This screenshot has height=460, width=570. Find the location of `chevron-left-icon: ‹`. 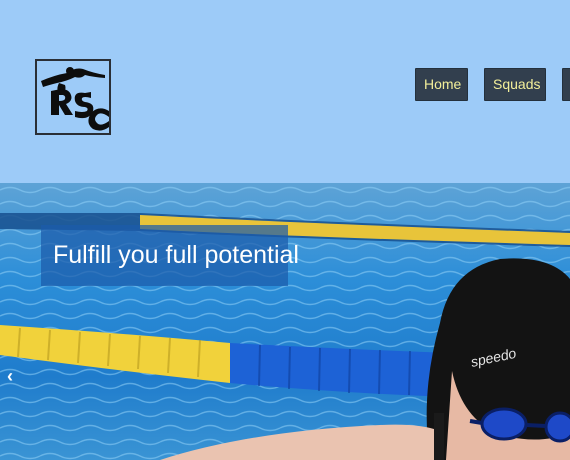

chevron-left-icon: ‹ is located at coordinates (10, 376).